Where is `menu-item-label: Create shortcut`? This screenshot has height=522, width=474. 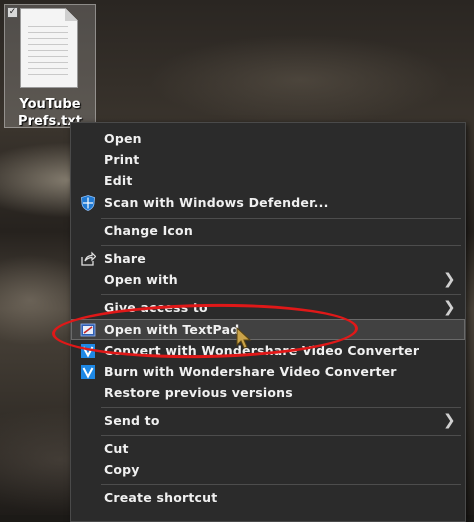
menu-item-label: Create shortcut is located at coordinates (161, 497).